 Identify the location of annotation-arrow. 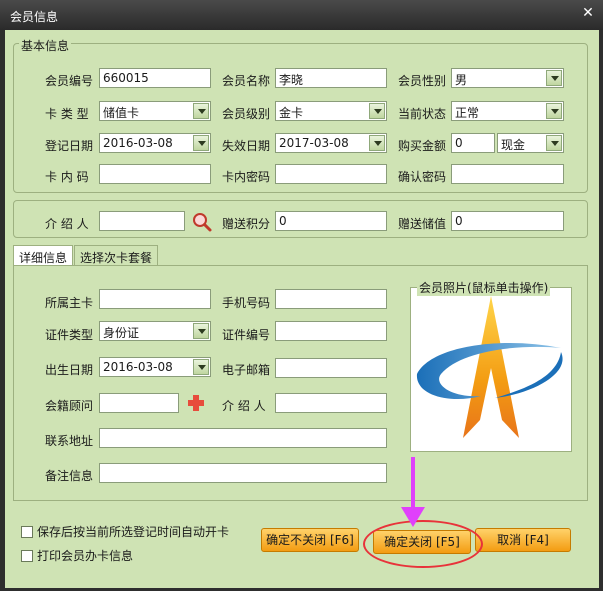
(413, 492).